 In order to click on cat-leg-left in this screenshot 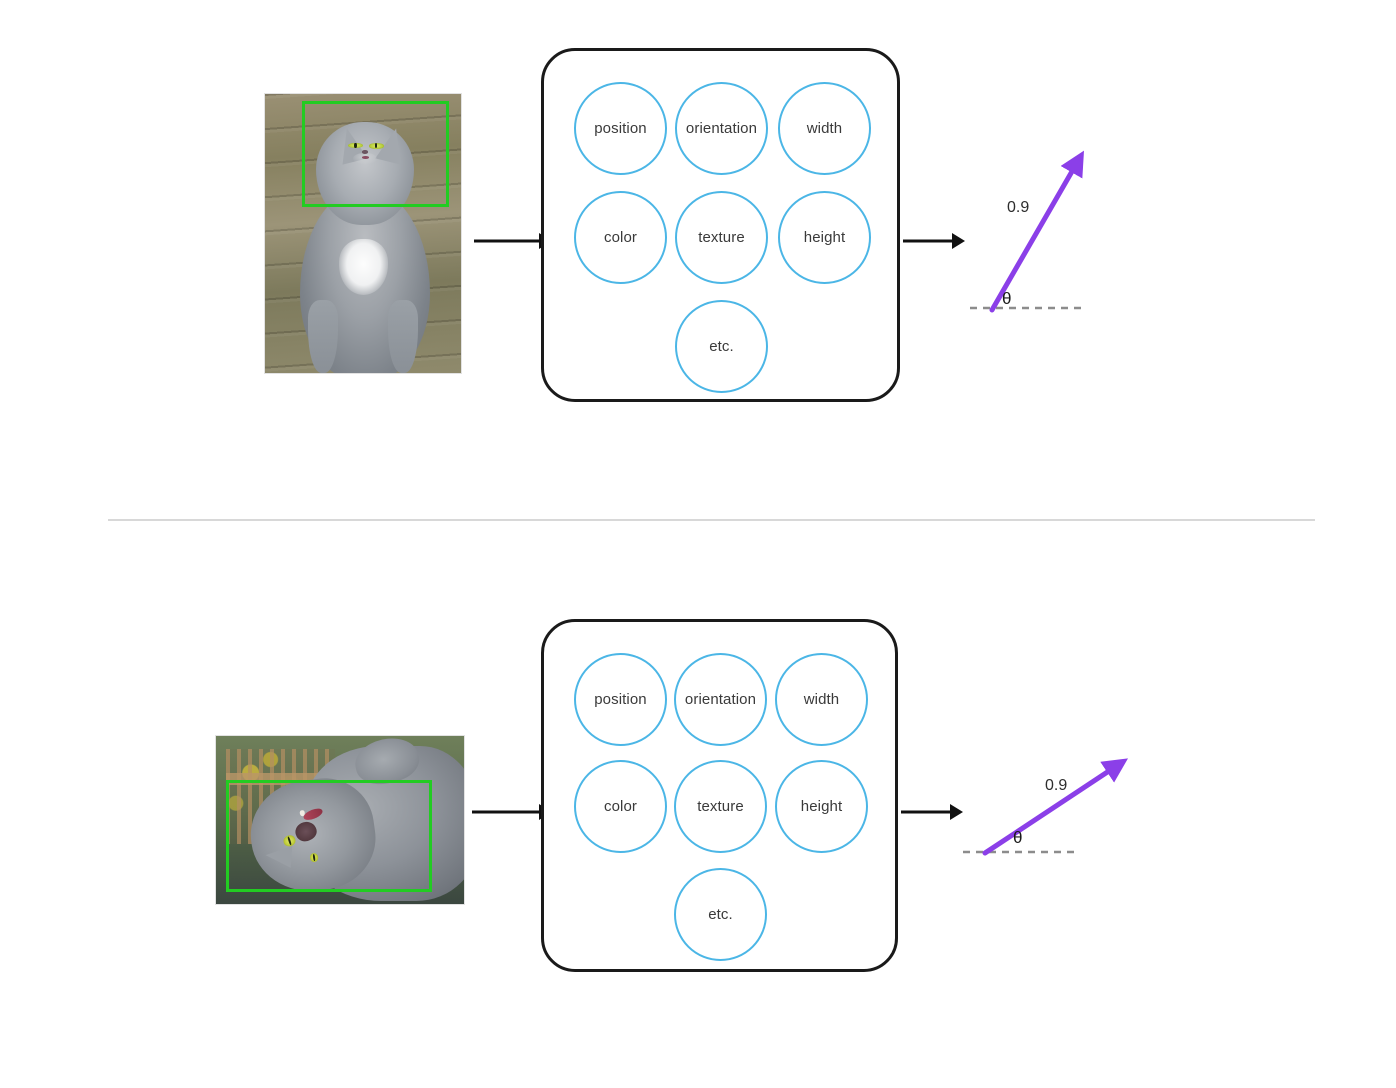, I will do `click(323, 336)`.